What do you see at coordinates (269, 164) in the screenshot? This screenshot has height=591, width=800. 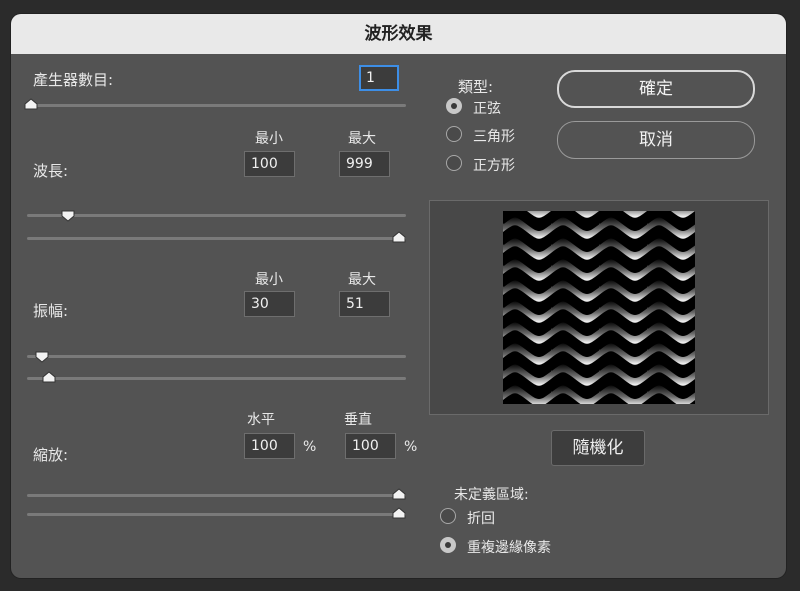 I see `wavelength-min-input: 100` at bounding box center [269, 164].